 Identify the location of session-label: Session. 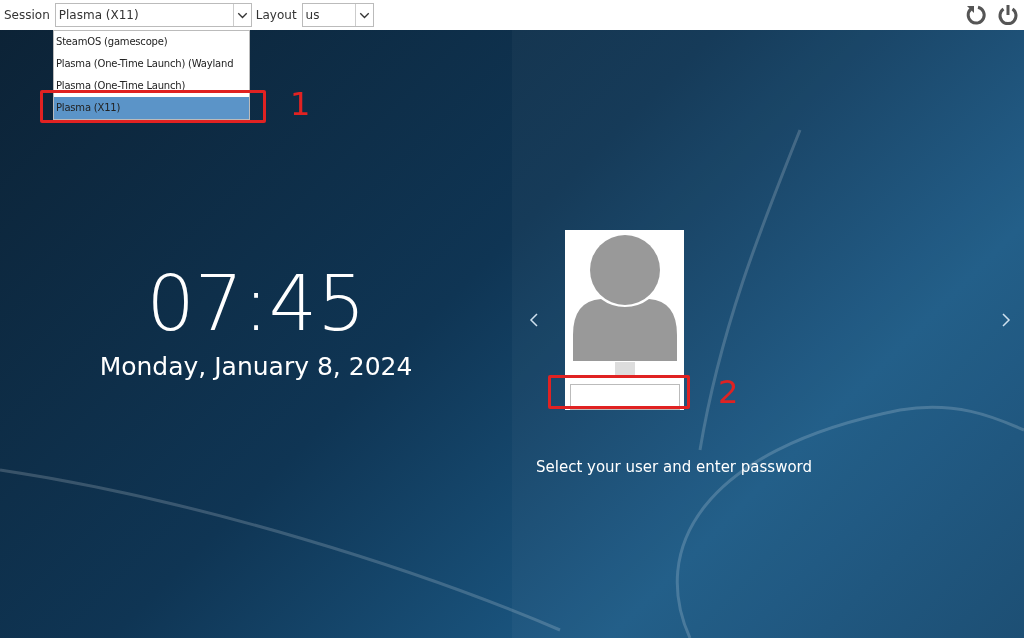
(27, 15).